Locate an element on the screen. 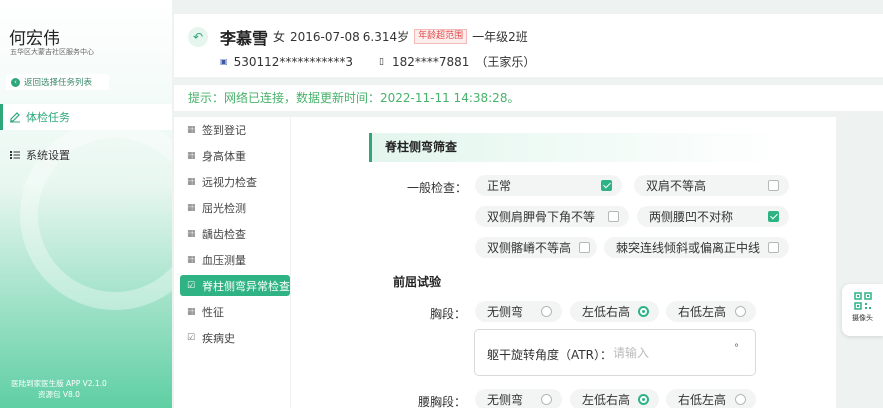  chest-option-none: 无侧弯 is located at coordinates (518, 311).